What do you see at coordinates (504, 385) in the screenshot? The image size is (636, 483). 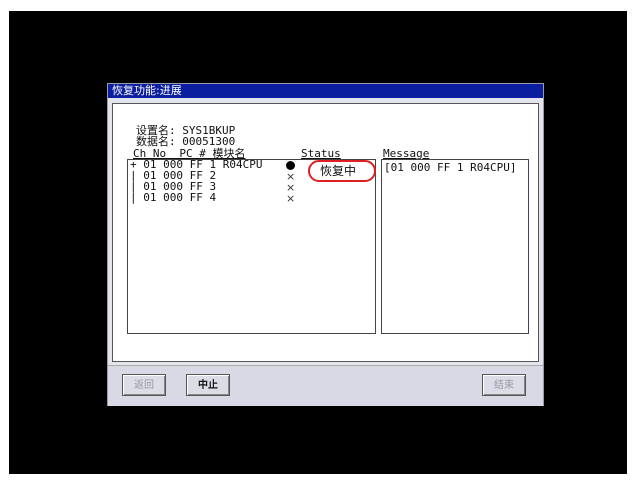 I see `finish-button: 结束` at bounding box center [504, 385].